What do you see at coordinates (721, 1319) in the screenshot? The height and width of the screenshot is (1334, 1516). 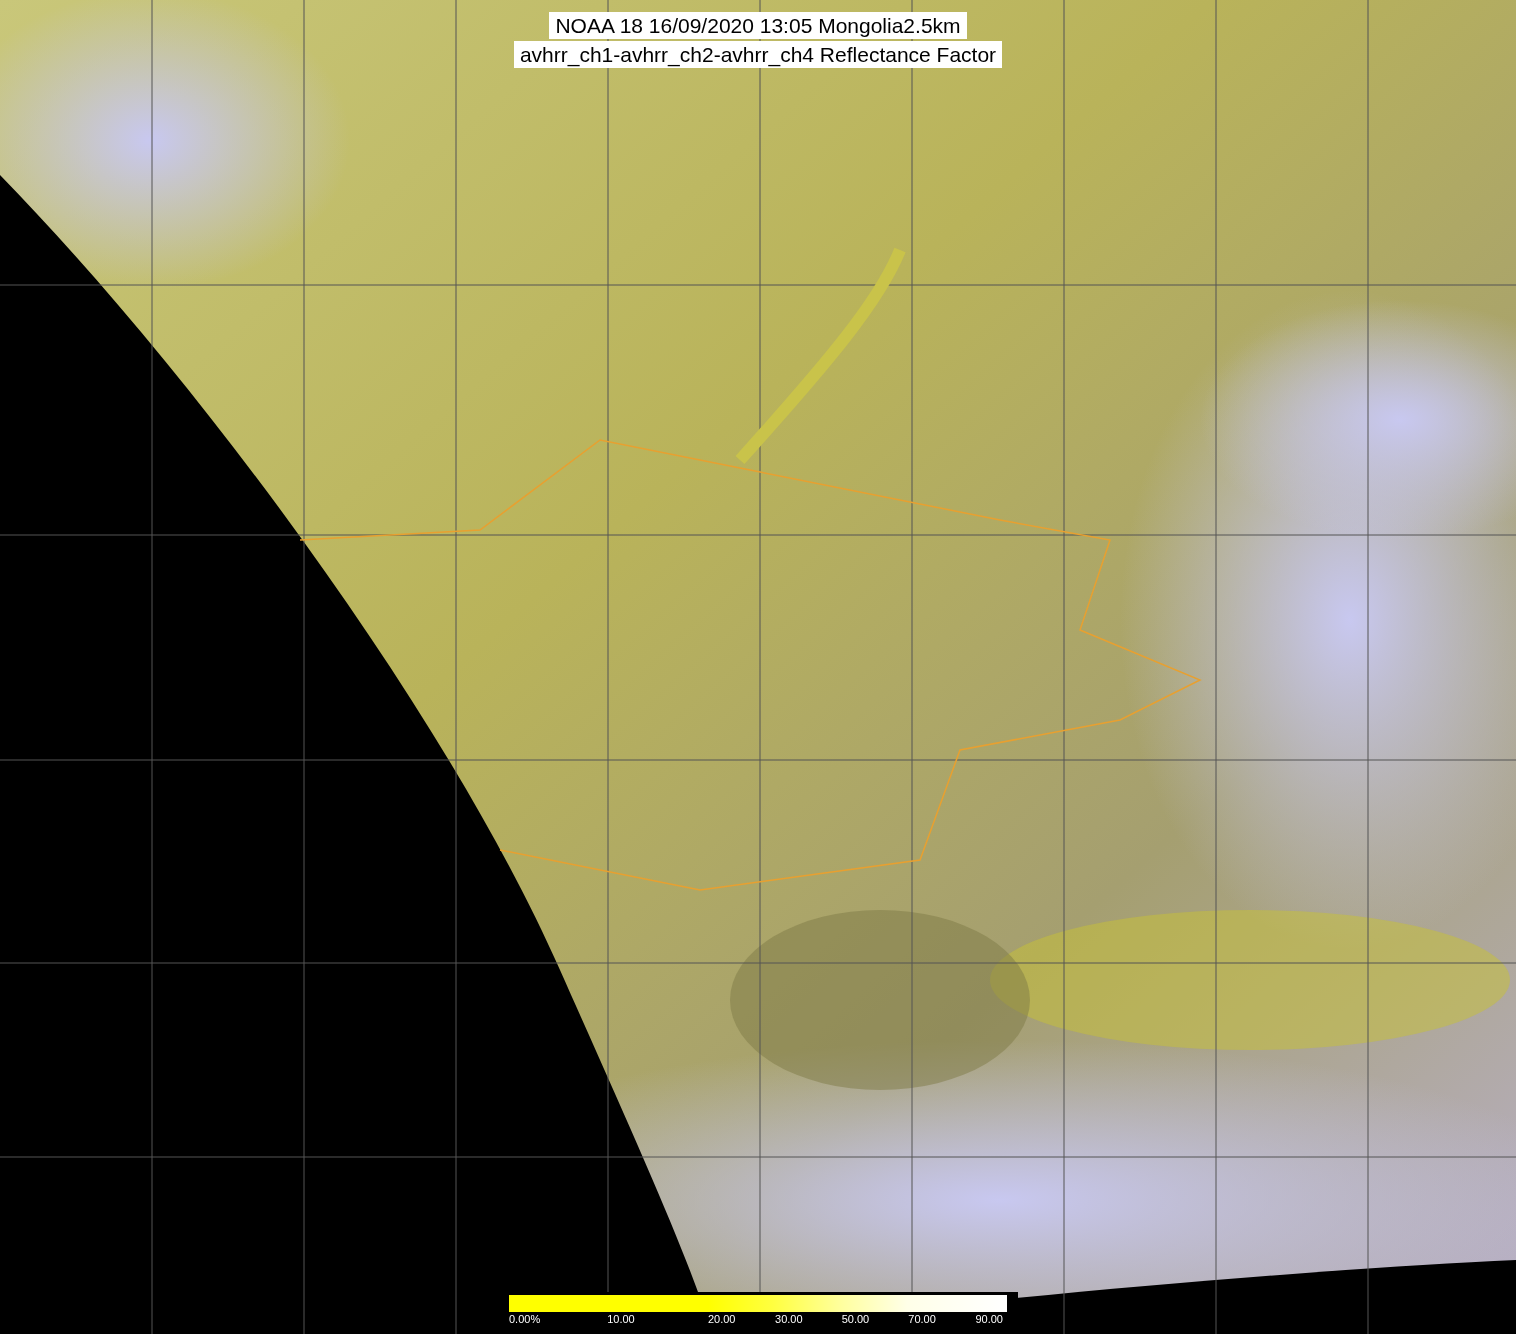 I see `scale-label: 20.00` at bounding box center [721, 1319].